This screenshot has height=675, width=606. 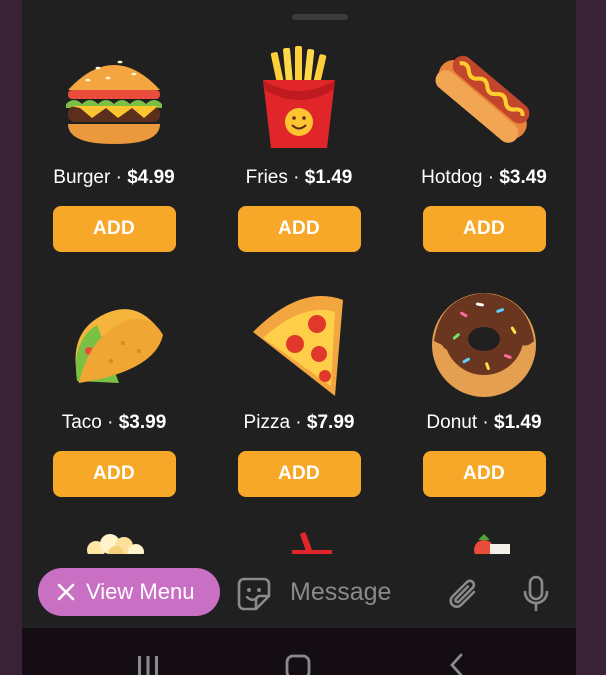 I want to click on add-burger-button: ADD, so click(x=114, y=229).